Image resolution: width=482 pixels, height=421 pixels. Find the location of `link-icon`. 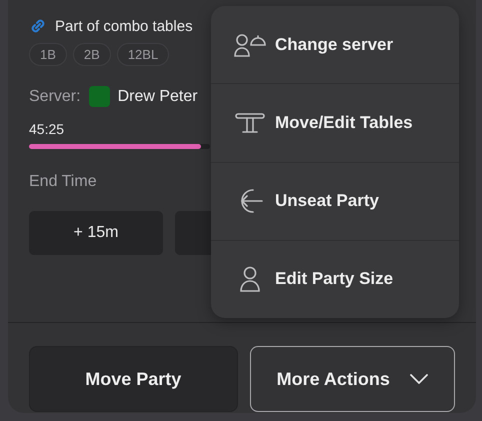

link-icon is located at coordinates (38, 26).